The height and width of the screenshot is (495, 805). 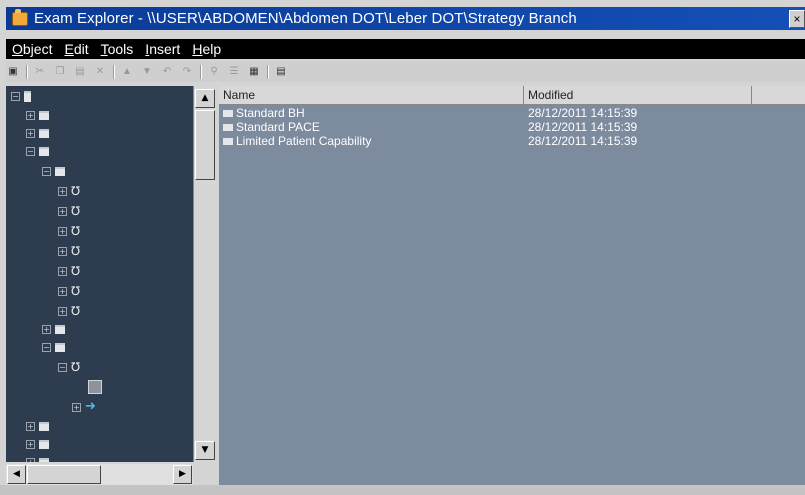 What do you see at coordinates (84, 407) in the screenshot?
I see `tree-node: + ➜` at bounding box center [84, 407].